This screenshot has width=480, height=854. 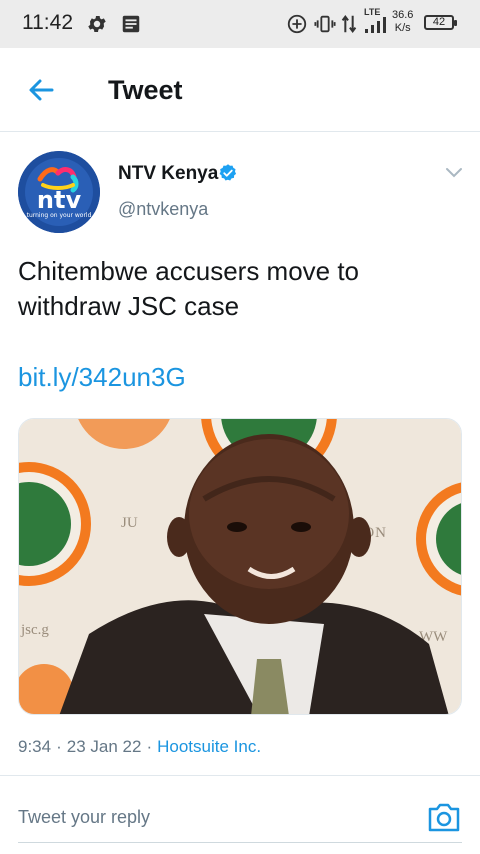 What do you see at coordinates (240, 24) in the screenshot?
I see `status-bar: 11:42 LTE 36.6 K/s 42` at bounding box center [240, 24].